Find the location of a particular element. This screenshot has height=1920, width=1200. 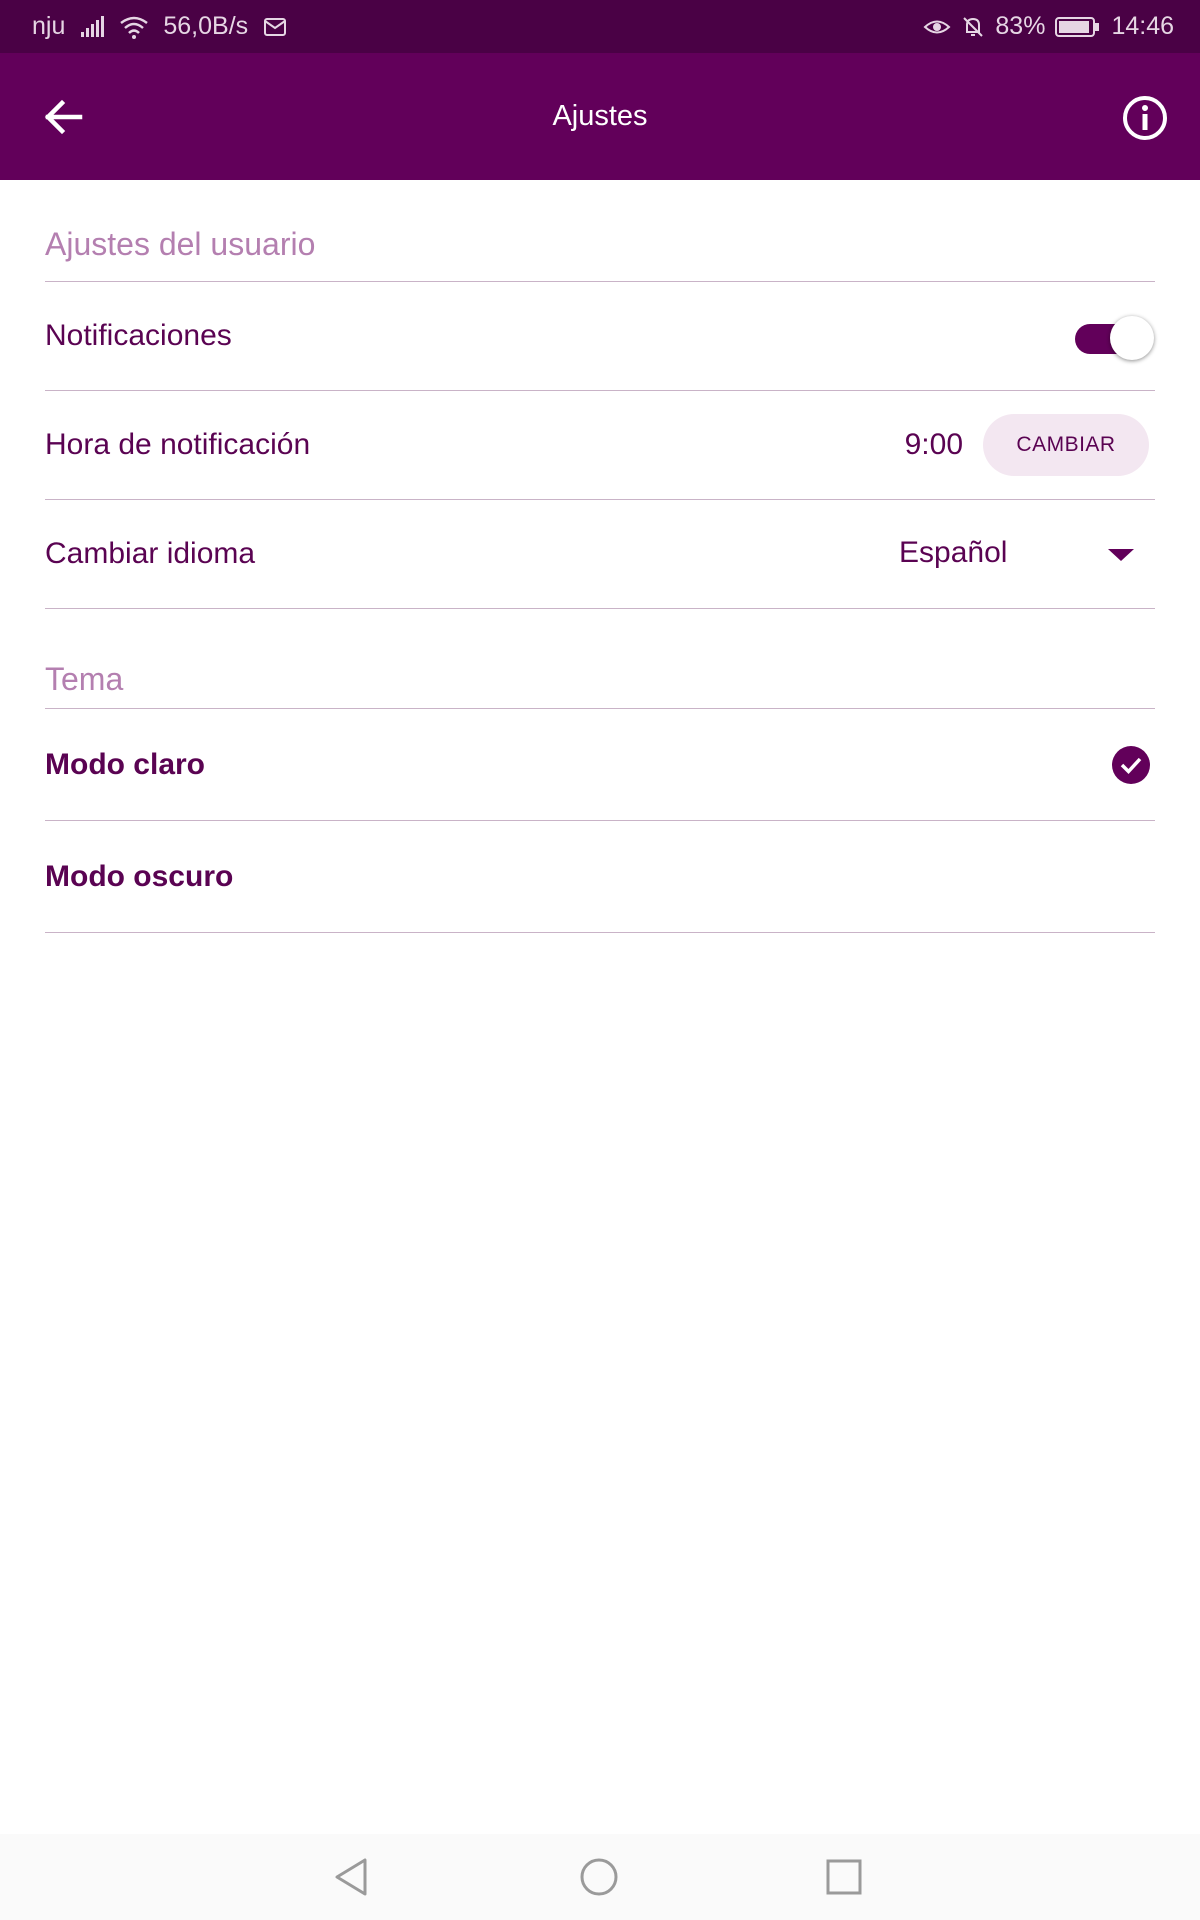

battery-icon is located at coordinates (1078, 27).